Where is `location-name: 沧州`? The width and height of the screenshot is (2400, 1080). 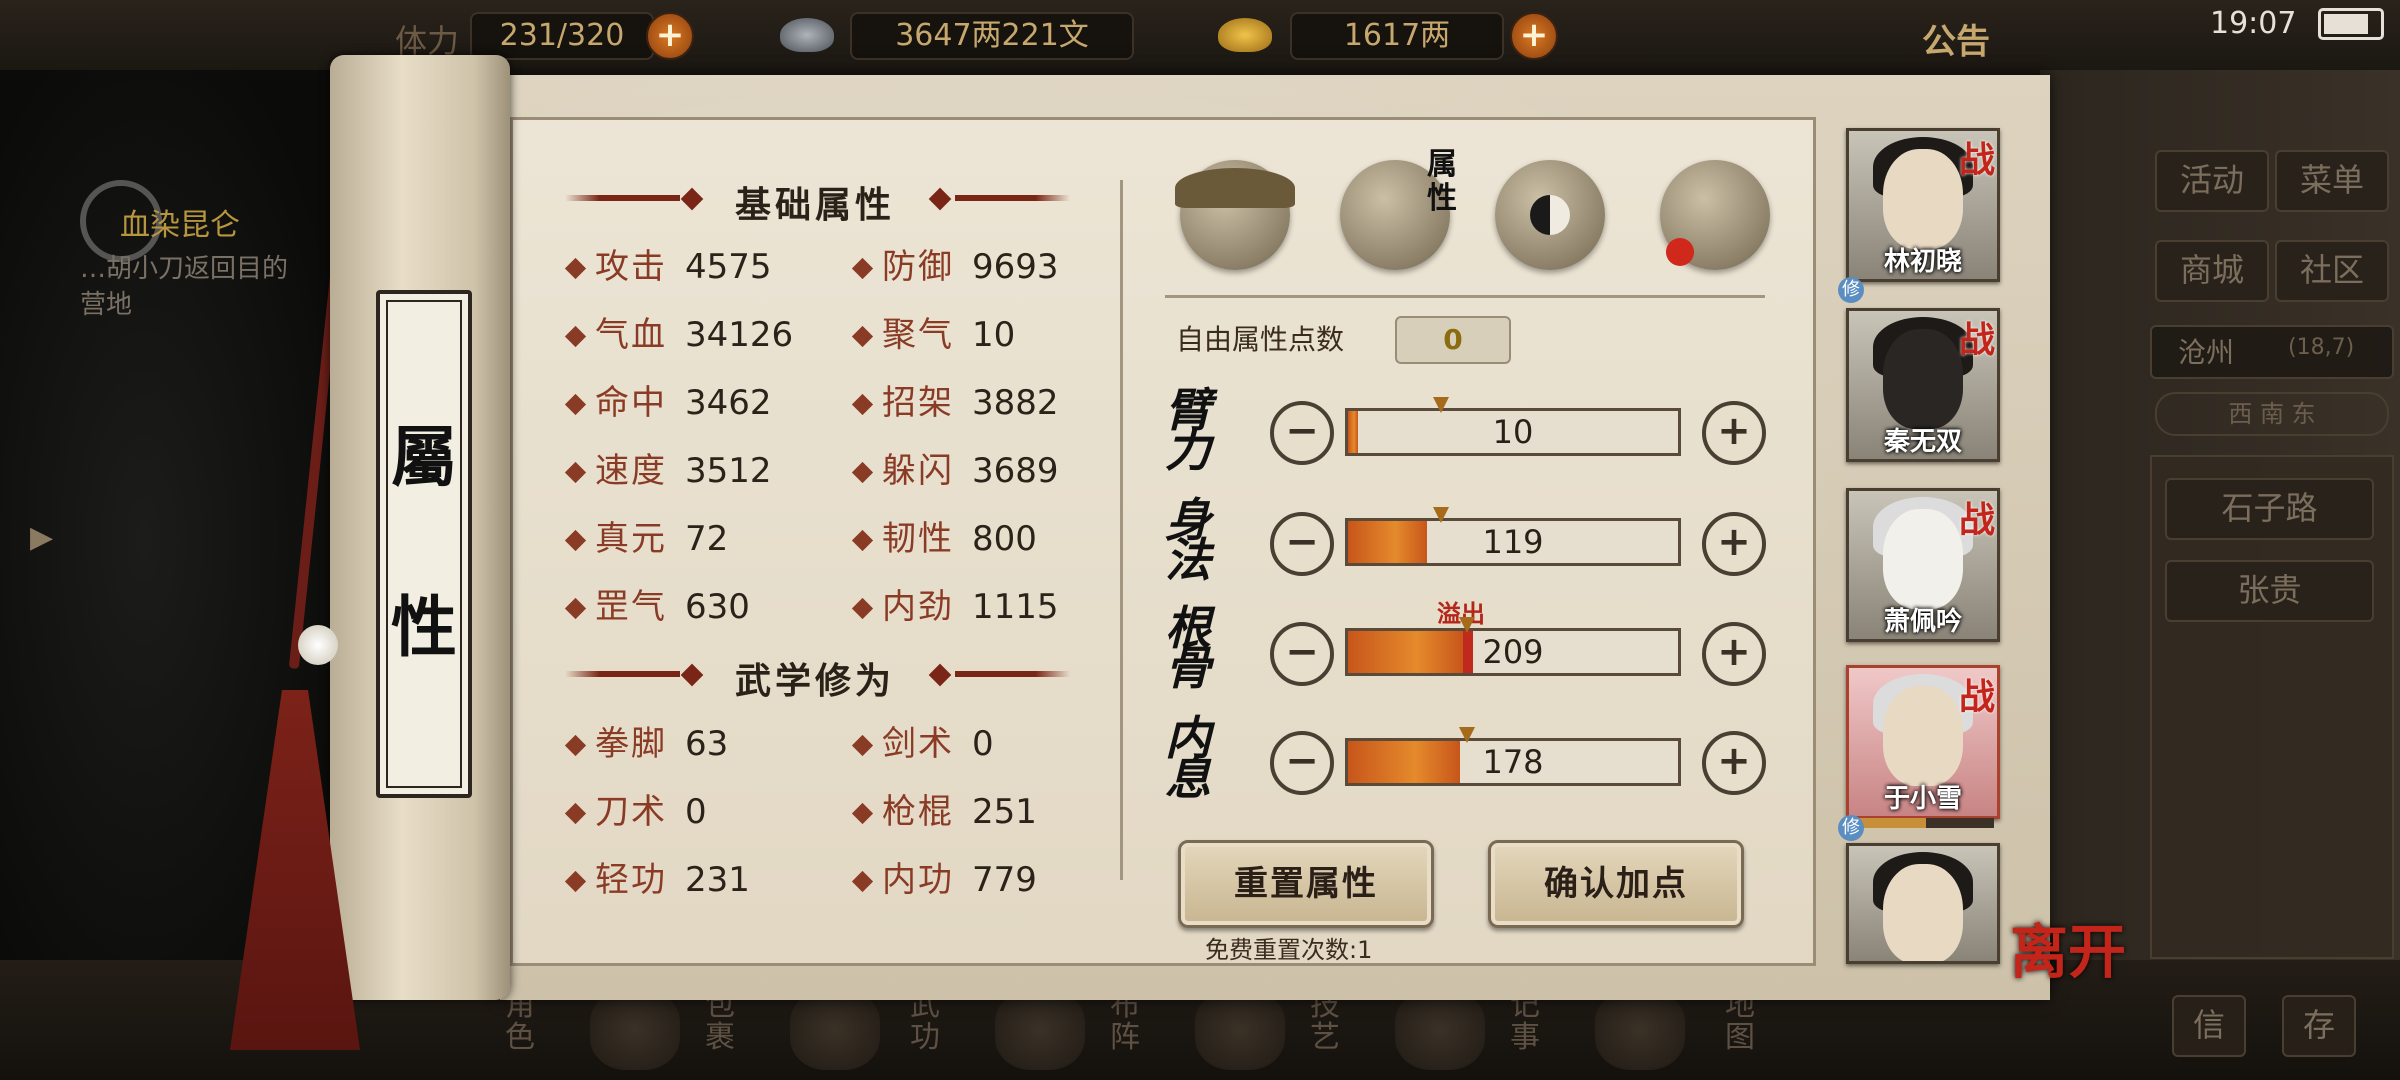 location-name: 沧州 is located at coordinates (2206, 352).